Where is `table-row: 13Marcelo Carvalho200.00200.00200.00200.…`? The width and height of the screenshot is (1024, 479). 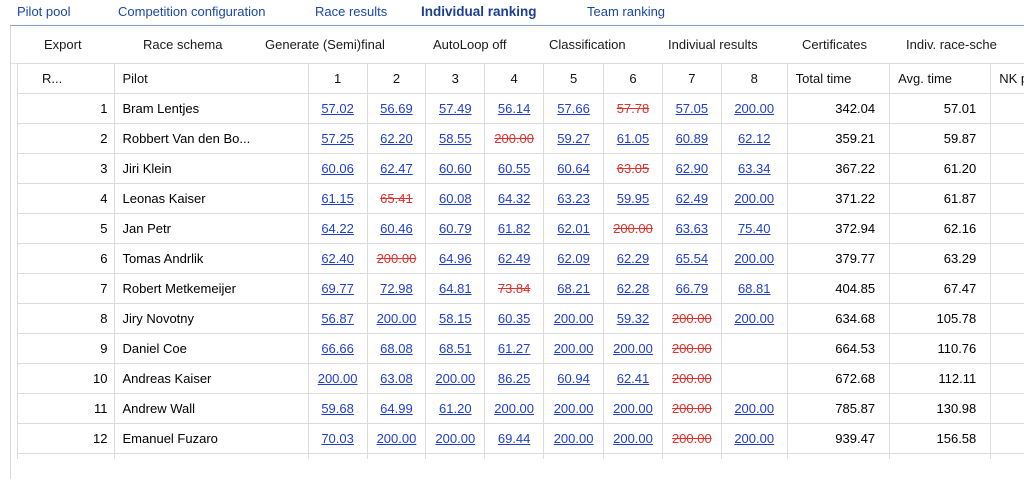
table-row: 13Marcelo Carvalho200.00200.00200.00200.… is located at coordinates (520, 456).